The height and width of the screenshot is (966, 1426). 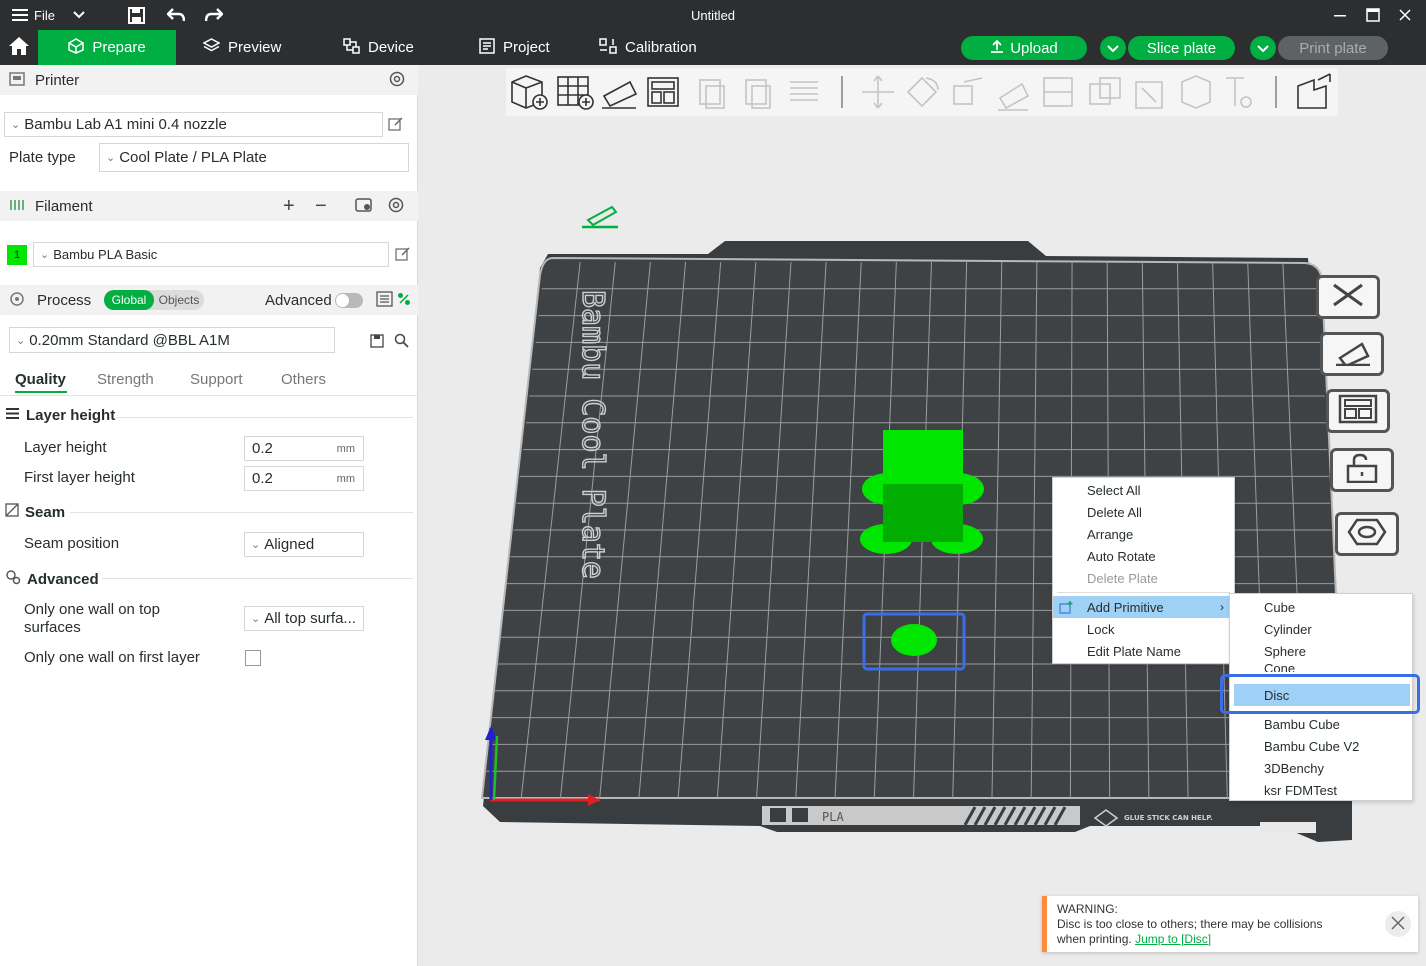 I want to click on warning-close-button, so click(x=1398, y=924).